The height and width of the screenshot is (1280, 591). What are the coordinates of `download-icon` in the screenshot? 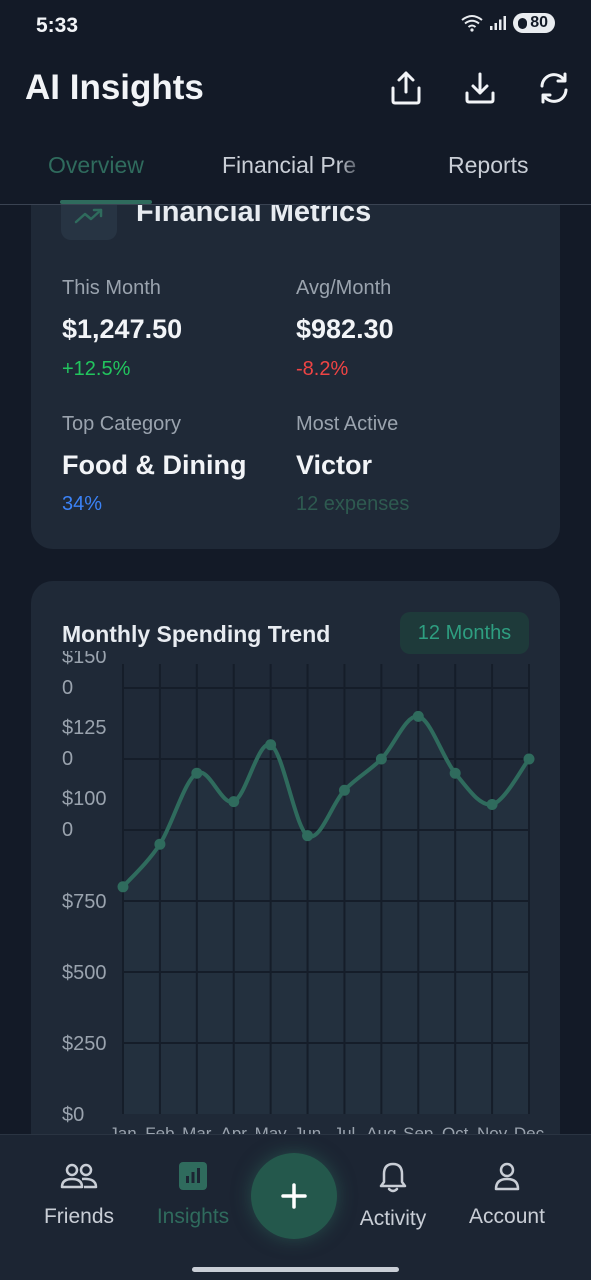 It's located at (480, 88).